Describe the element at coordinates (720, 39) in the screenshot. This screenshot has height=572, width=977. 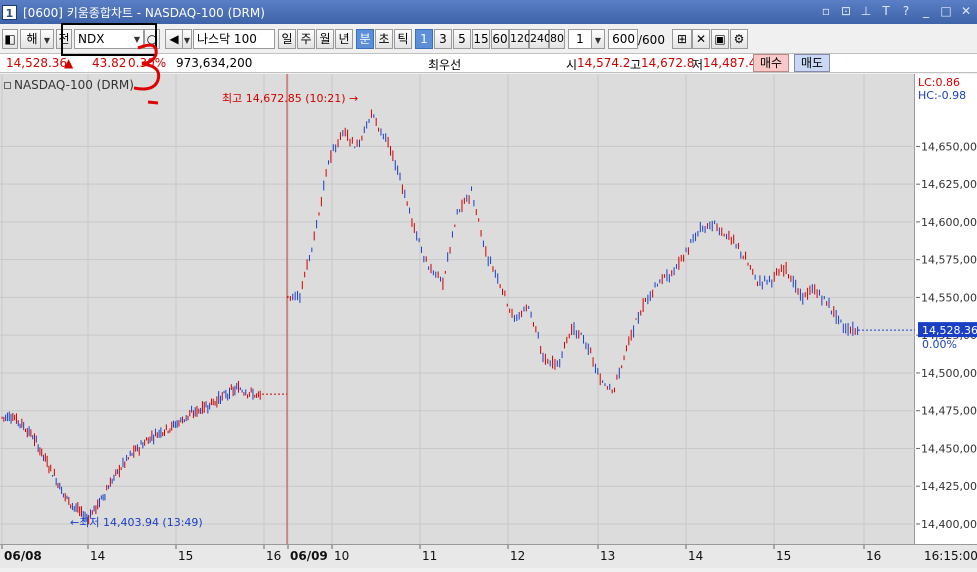
I see `save-icon: ▣` at that location.